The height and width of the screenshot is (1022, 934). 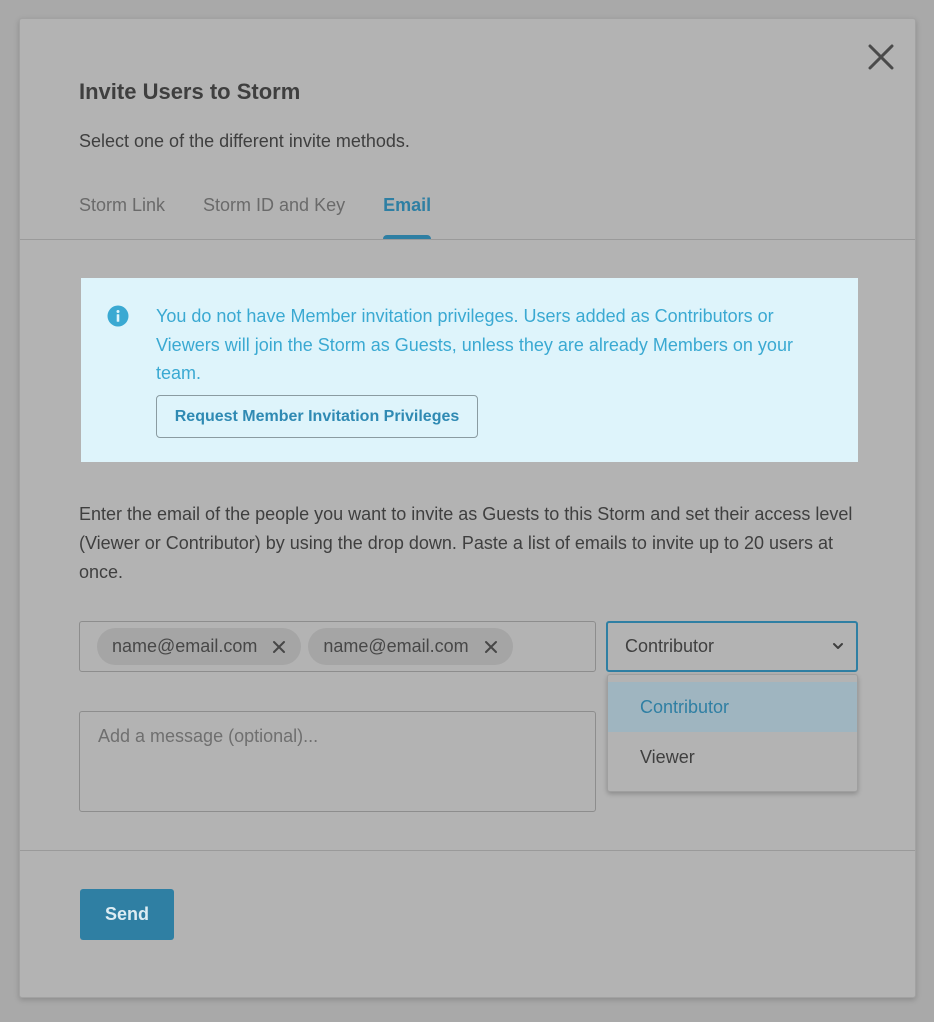 What do you see at coordinates (317, 416) in the screenshot?
I see `request-privileges-button: Request Member Invitation Privileges` at bounding box center [317, 416].